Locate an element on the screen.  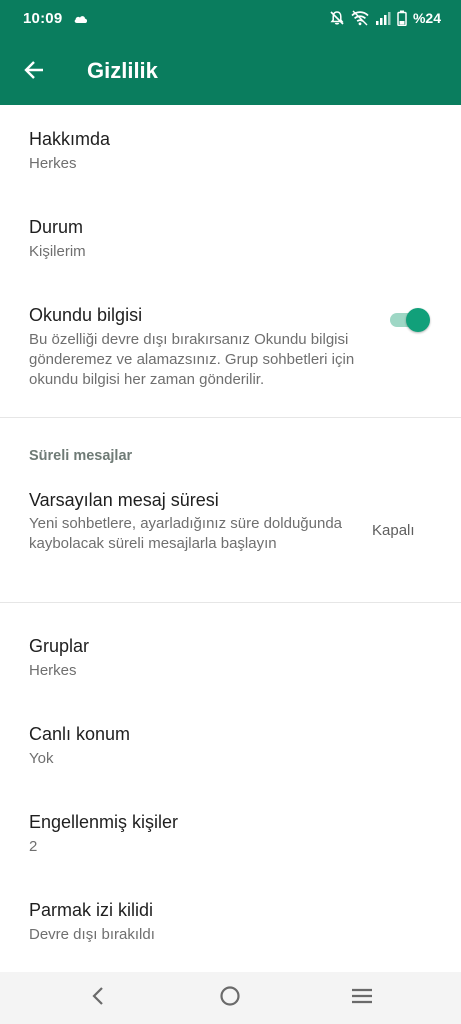
nav-menu-button is located at coordinates (362, 998).